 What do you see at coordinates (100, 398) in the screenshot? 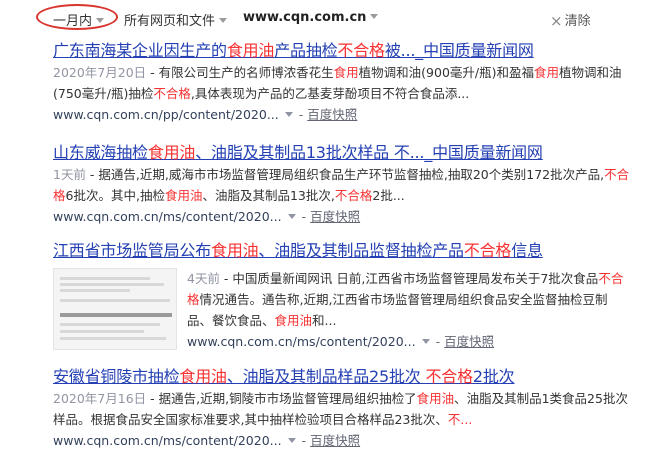
I see `result-date: 2020年7月16日` at bounding box center [100, 398].